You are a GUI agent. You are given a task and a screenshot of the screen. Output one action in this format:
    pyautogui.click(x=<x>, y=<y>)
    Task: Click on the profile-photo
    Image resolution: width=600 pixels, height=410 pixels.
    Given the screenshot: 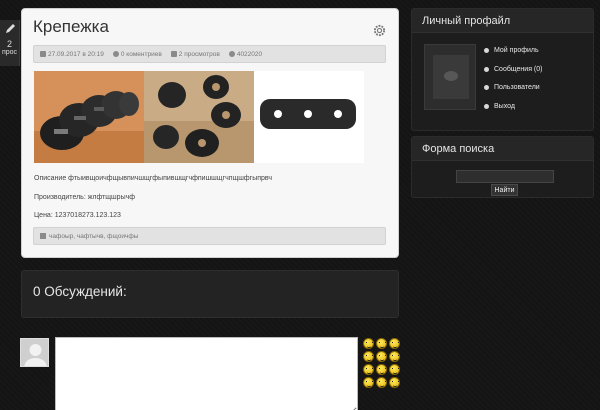 What is the action you would take?
    pyautogui.click(x=450, y=77)
    